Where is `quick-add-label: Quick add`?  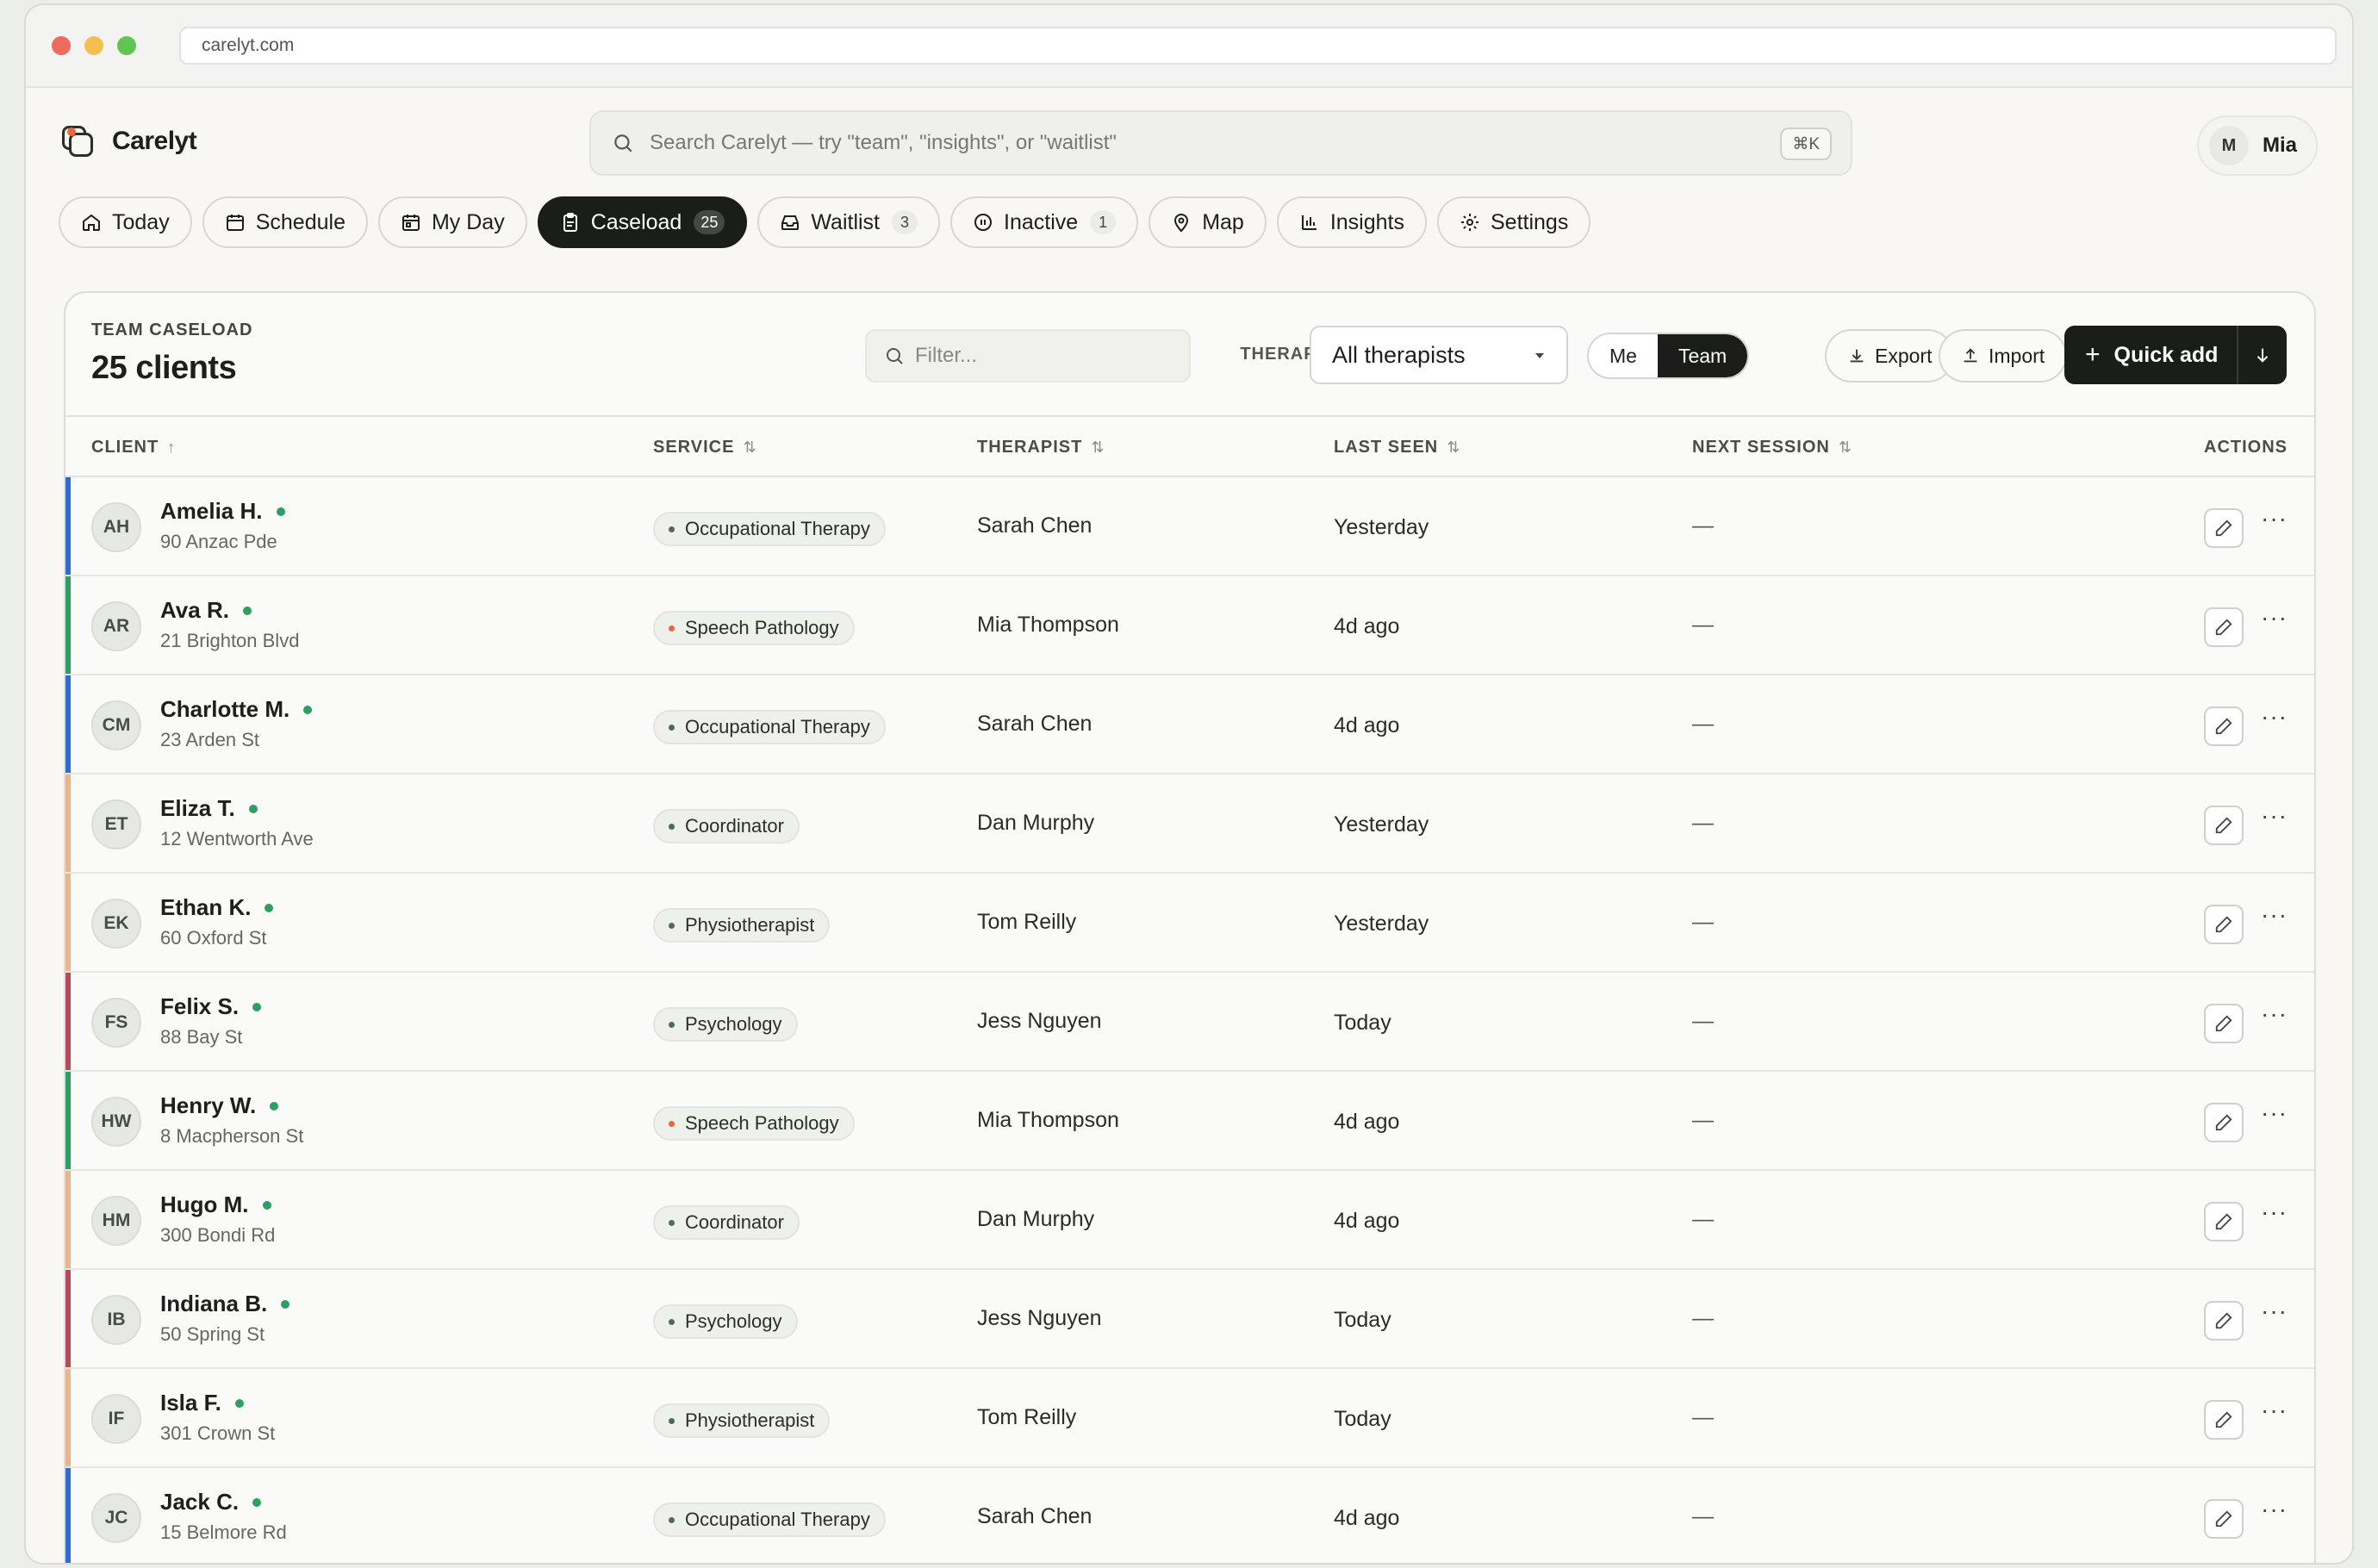
quick-add-label: Quick add is located at coordinates (2166, 355).